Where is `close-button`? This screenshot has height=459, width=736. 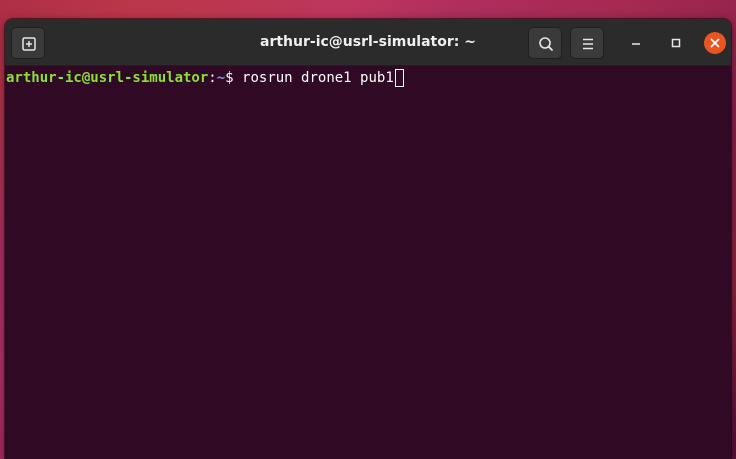
close-button is located at coordinates (715, 43).